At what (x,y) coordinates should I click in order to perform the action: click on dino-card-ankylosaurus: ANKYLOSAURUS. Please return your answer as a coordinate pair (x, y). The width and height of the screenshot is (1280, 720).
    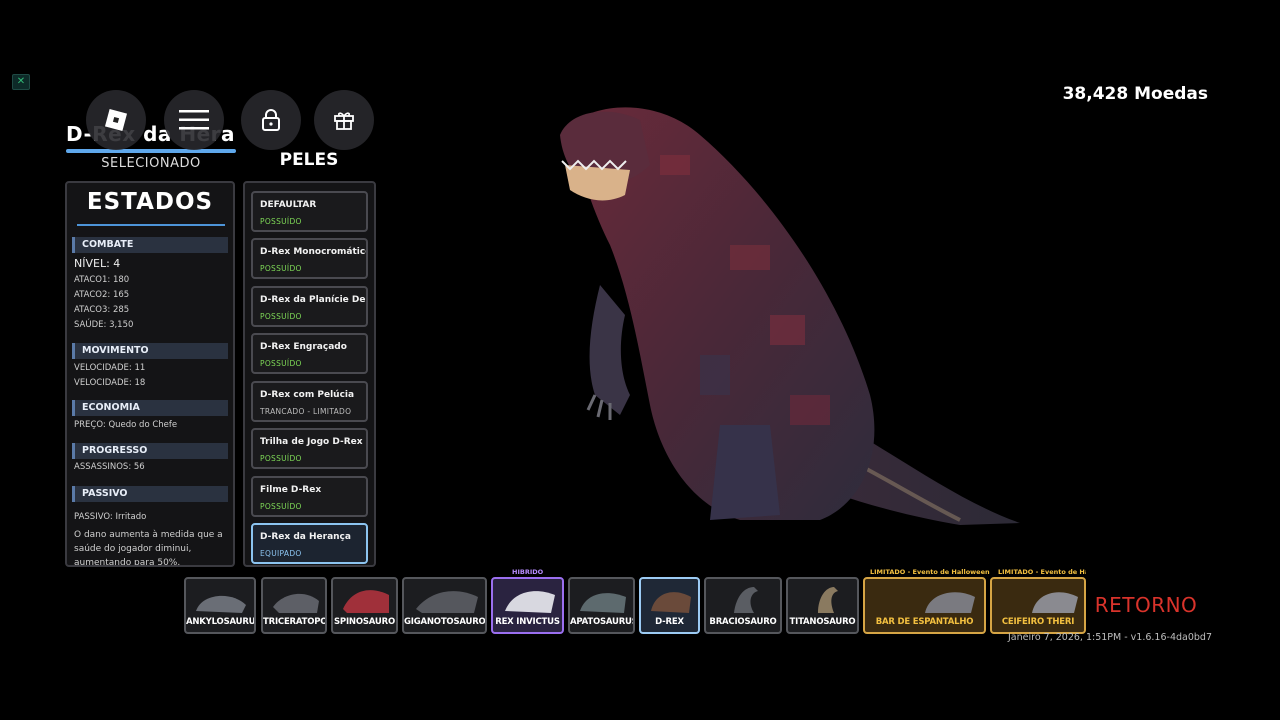
    Looking at the image, I should click on (220, 605).